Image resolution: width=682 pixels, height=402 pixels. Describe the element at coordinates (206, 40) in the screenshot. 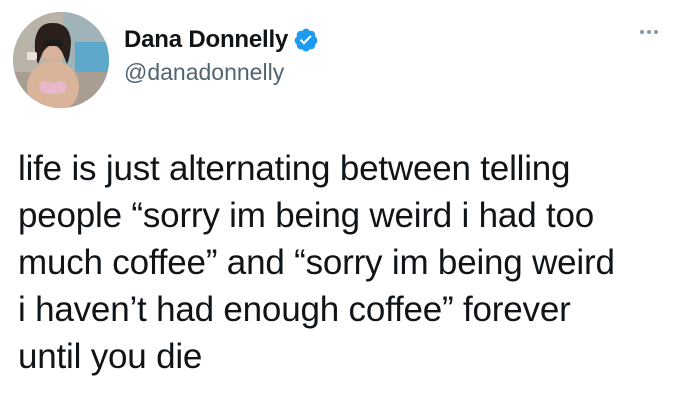

I see `display-name: Dana Donnelly` at that location.